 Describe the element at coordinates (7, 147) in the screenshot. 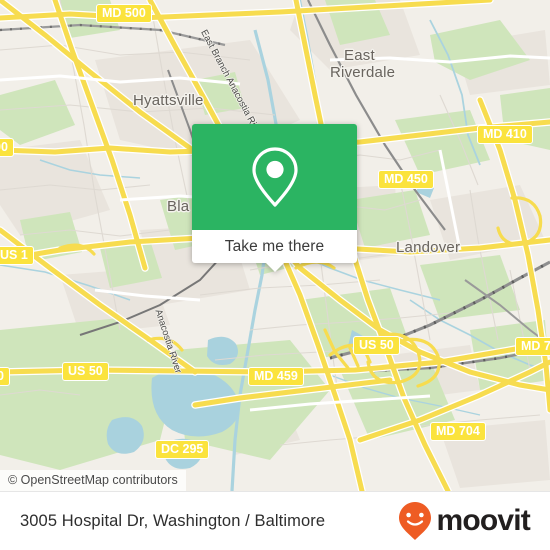

I see `shield-md-500-clipped: 00` at that location.